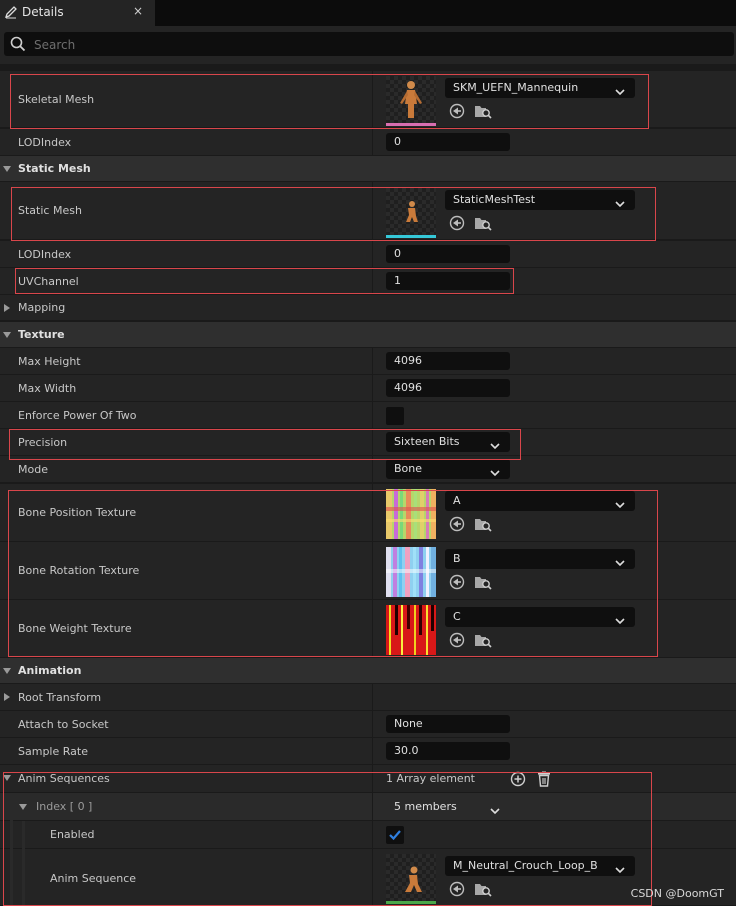 The height and width of the screenshot is (906, 736). I want to click on bone-position-texture-picker: A, so click(540, 501).